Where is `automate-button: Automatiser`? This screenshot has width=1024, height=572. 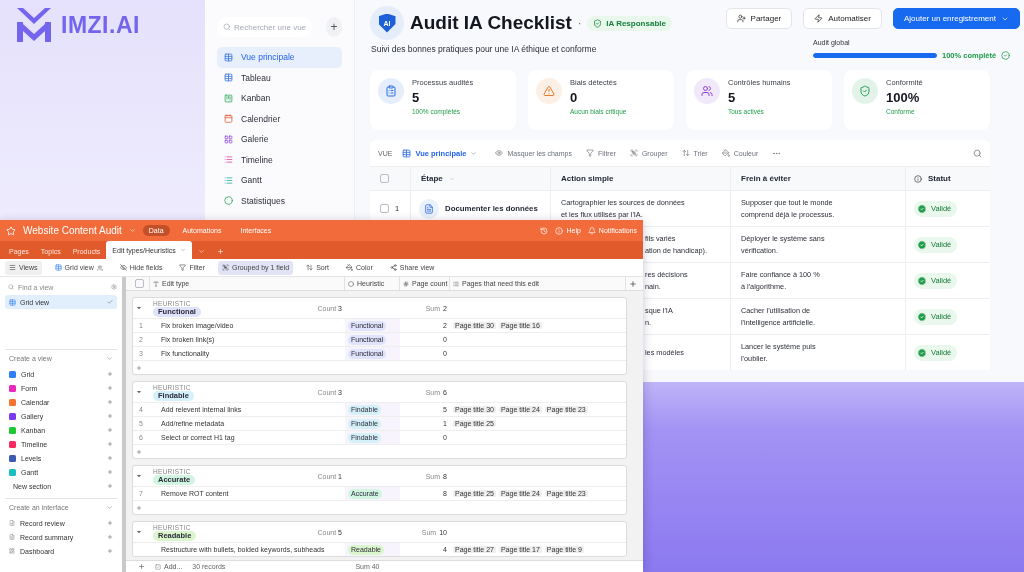 automate-button: Automatiser is located at coordinates (842, 18).